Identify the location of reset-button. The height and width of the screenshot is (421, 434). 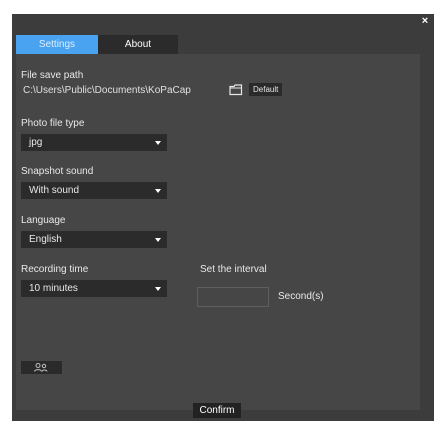
(41, 367).